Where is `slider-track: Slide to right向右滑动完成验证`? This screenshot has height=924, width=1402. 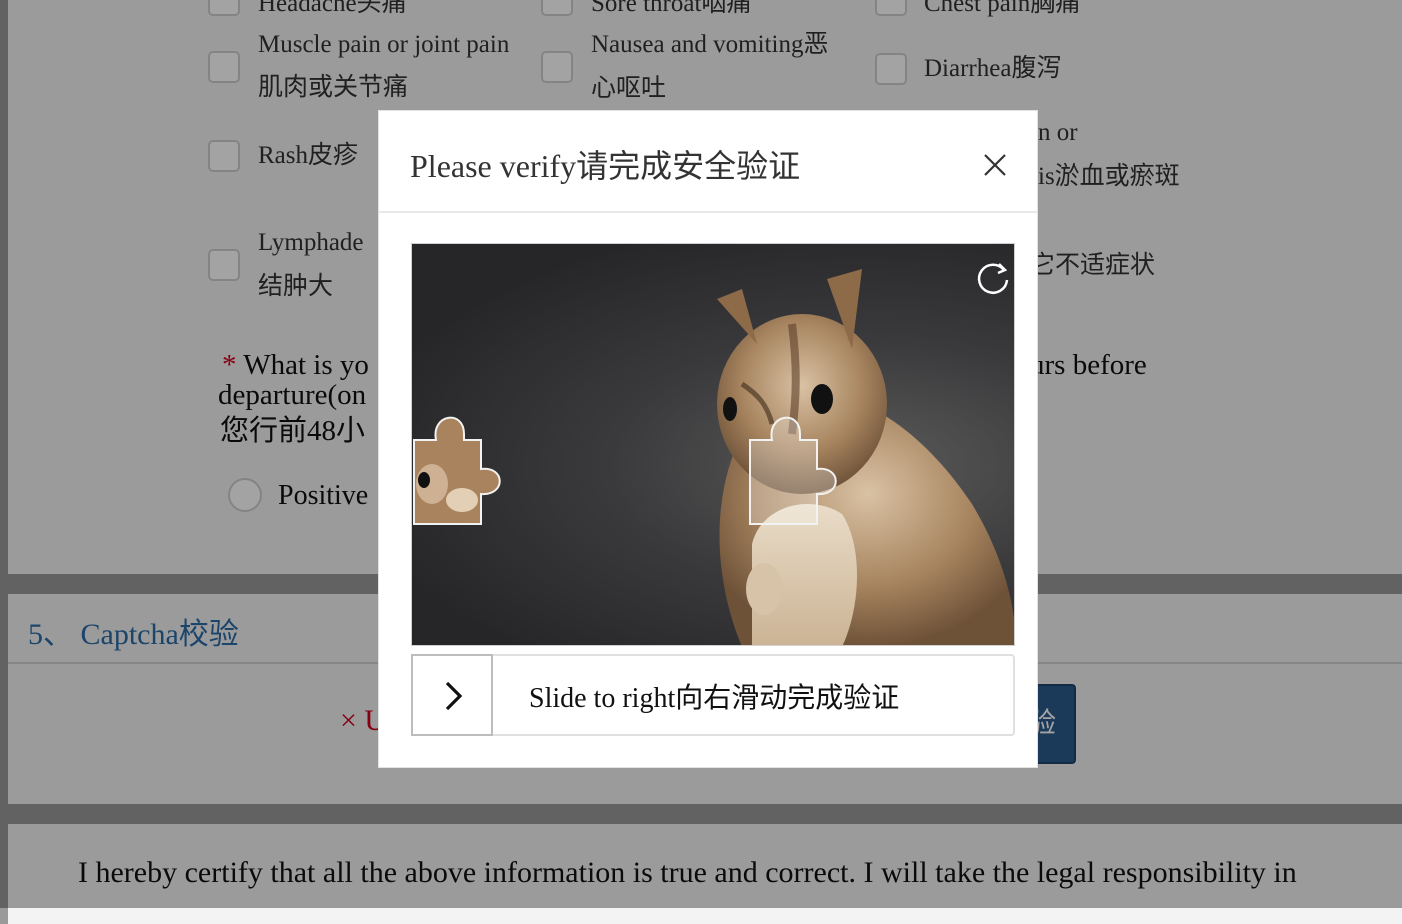
slider-track: Slide to right向右滑动完成验证 is located at coordinates (713, 695).